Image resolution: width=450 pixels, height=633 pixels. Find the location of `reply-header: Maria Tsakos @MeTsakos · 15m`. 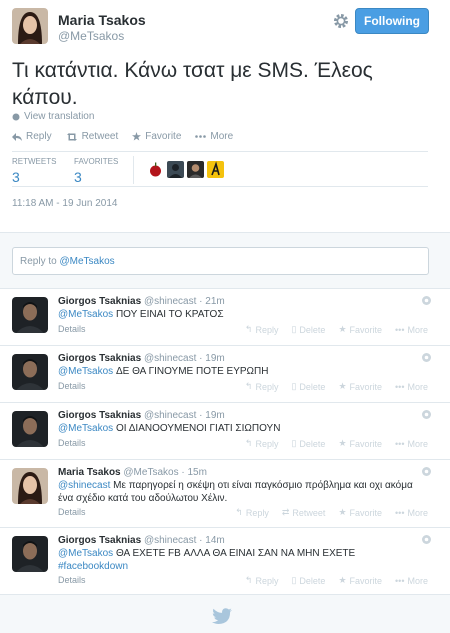

reply-header: Maria Tsakos @MeTsakos · 15m is located at coordinates (132, 472).